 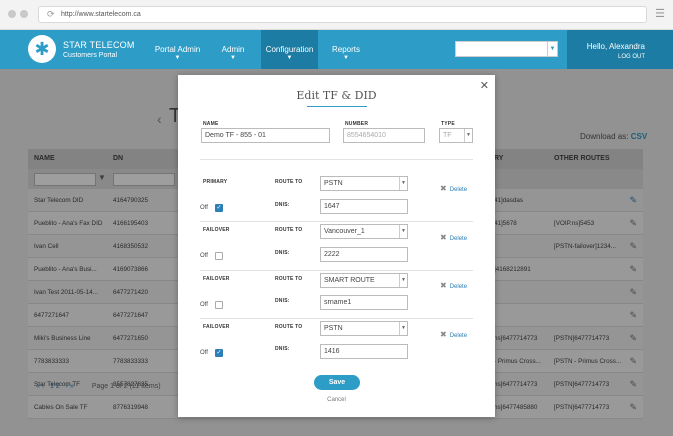 I want to click on reload-icon: ⟳, so click(x=51, y=14).